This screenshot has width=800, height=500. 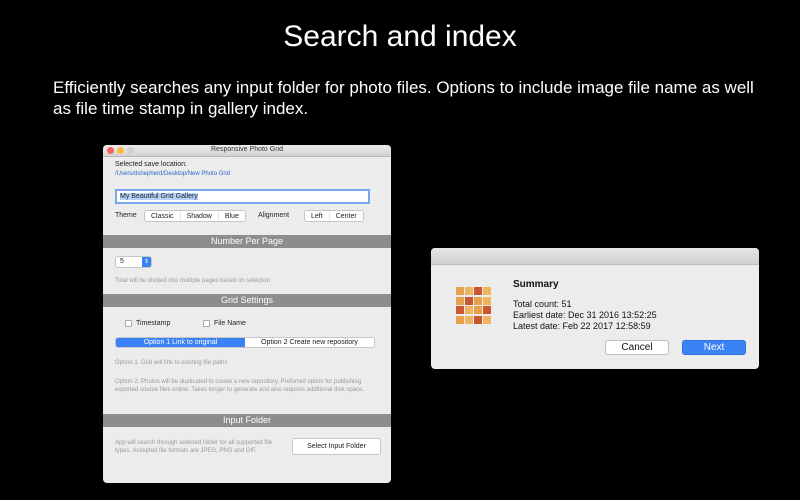 I want to click on alignment-option-center: Center, so click(x=345, y=216).